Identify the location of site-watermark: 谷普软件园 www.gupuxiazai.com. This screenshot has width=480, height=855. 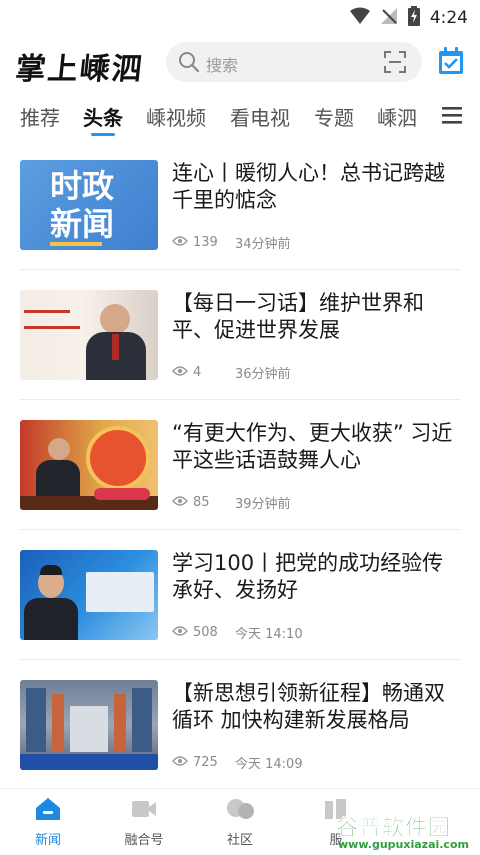
(406, 833).